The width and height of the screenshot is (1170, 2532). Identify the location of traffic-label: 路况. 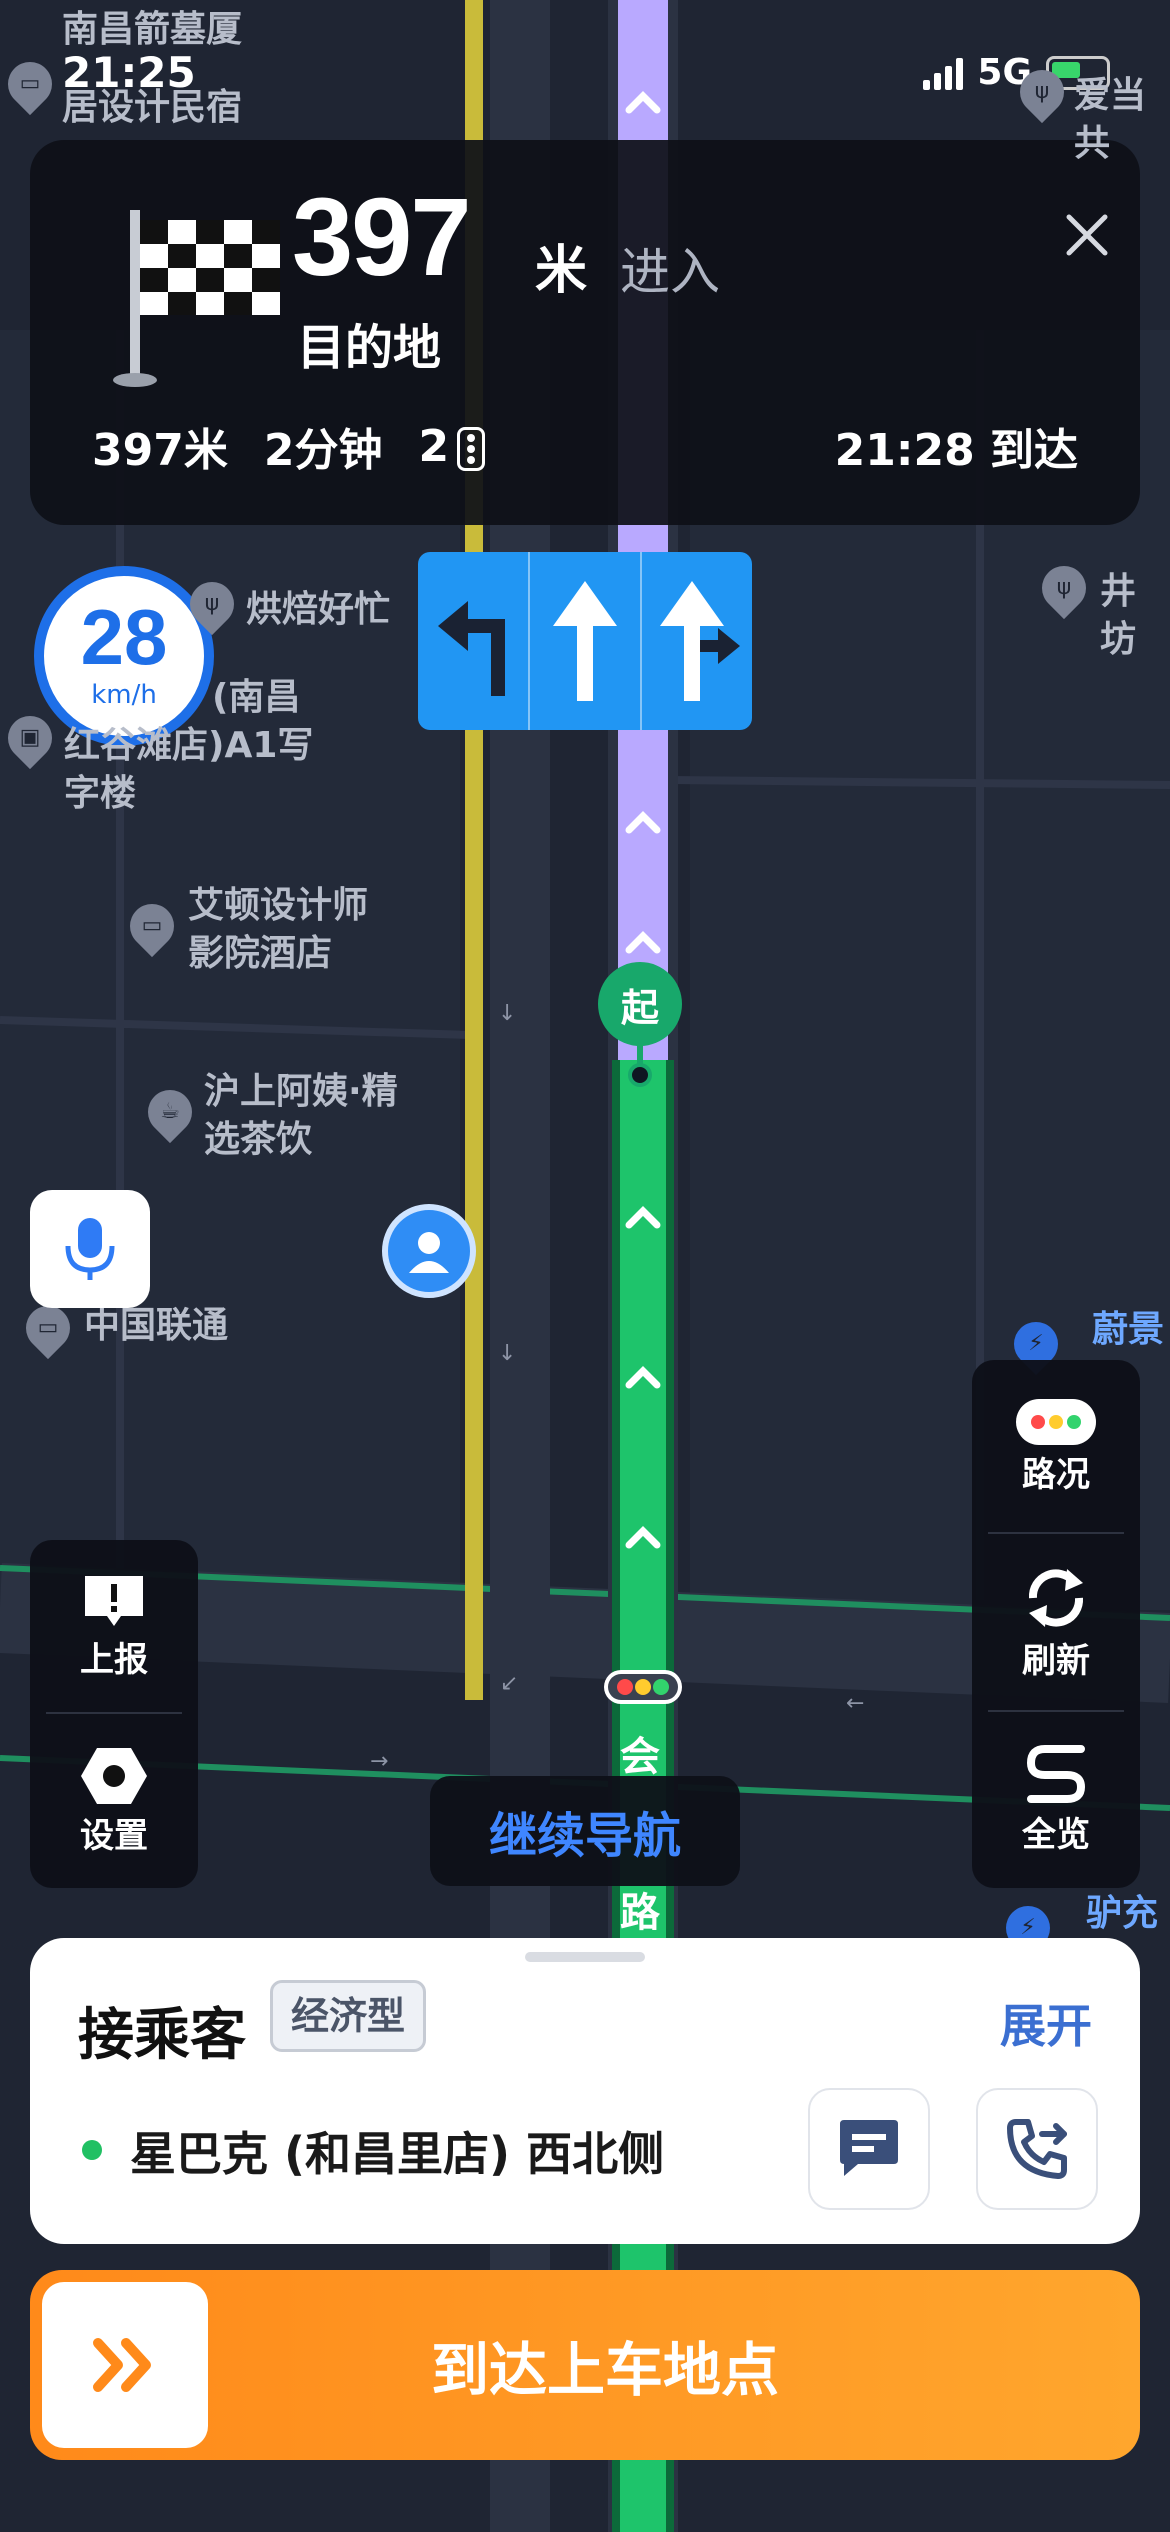
(1056, 1474).